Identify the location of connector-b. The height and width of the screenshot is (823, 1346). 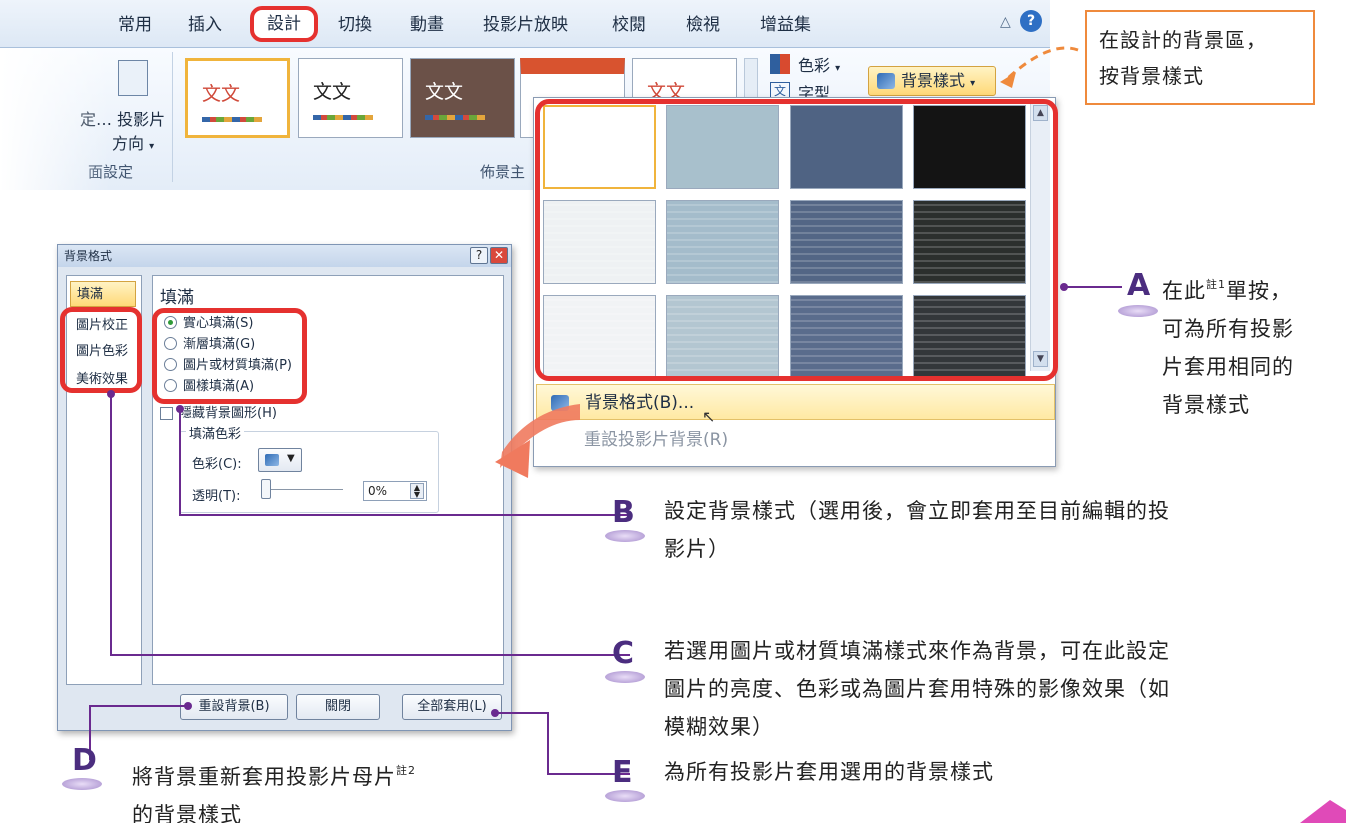
(404, 462).